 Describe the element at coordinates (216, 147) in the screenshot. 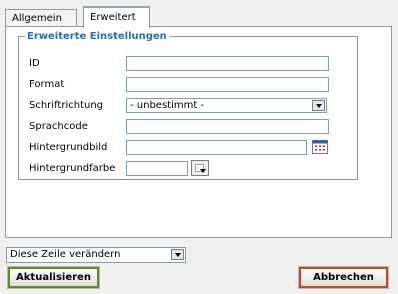

I see `bgimage-input` at that location.